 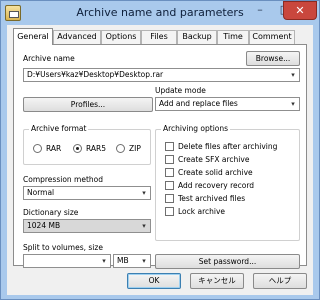 I want to click on compression-method-value: Normal, so click(x=41, y=192).